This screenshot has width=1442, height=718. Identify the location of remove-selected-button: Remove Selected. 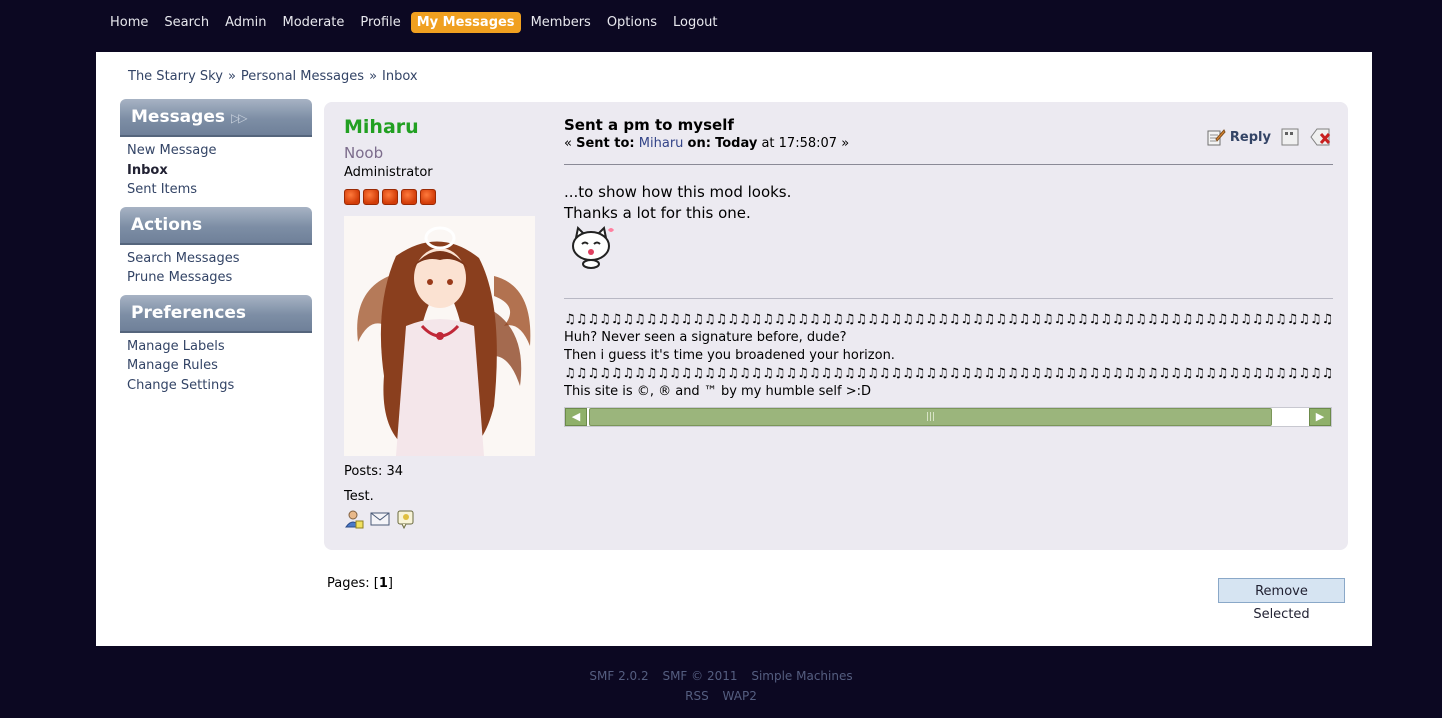
(1281, 600).